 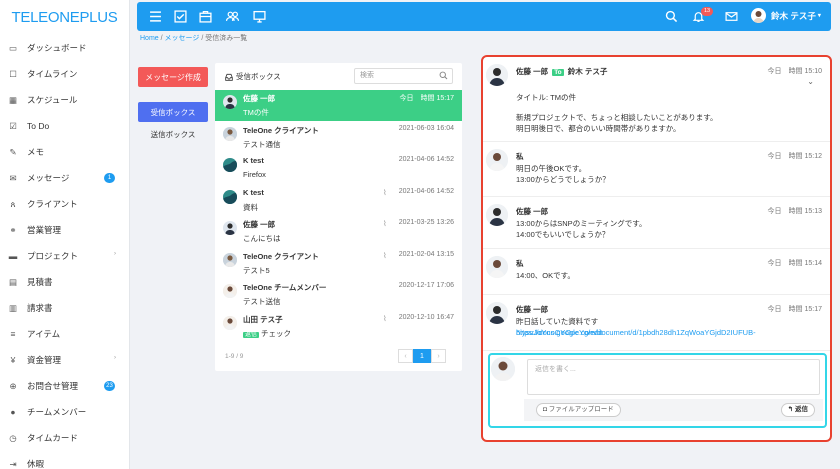 What do you see at coordinates (36, 152) in the screenshot?
I see `sidebar-item-label: メモ` at bounding box center [36, 152].